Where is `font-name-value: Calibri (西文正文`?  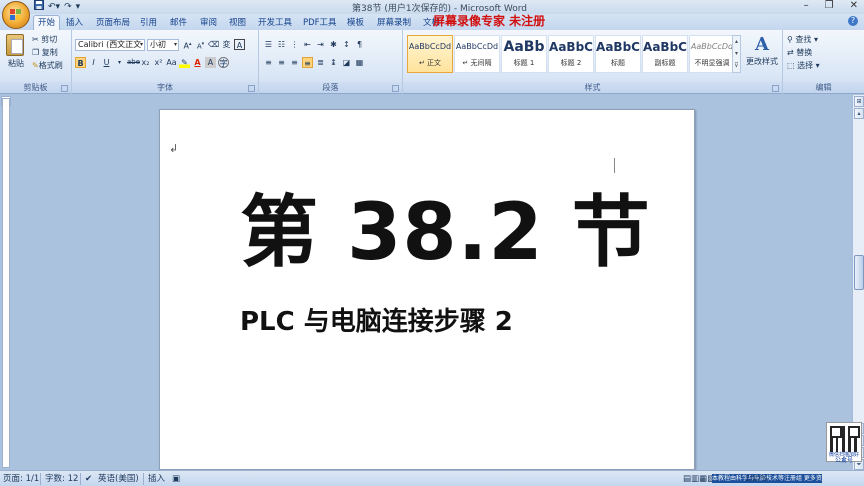 font-name-value: Calibri (西文正文 is located at coordinates (110, 44).